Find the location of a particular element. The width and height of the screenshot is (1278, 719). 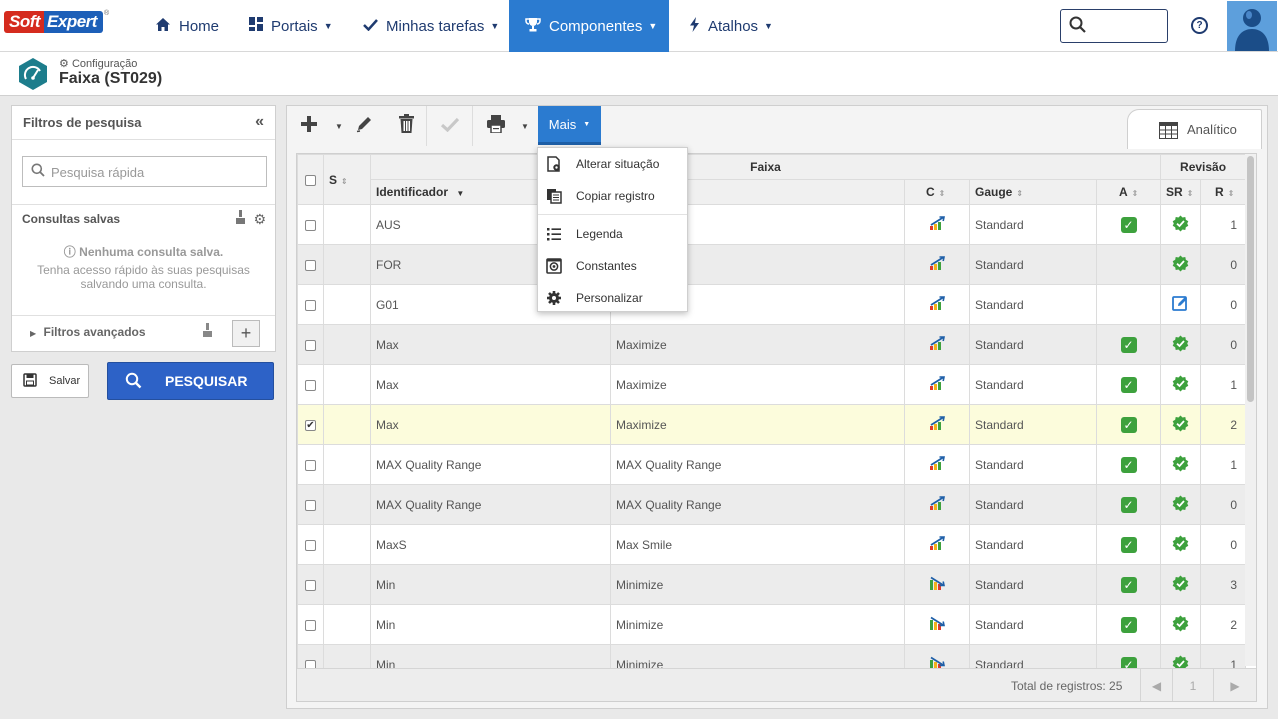

col-a-label: A is located at coordinates (1123, 192).